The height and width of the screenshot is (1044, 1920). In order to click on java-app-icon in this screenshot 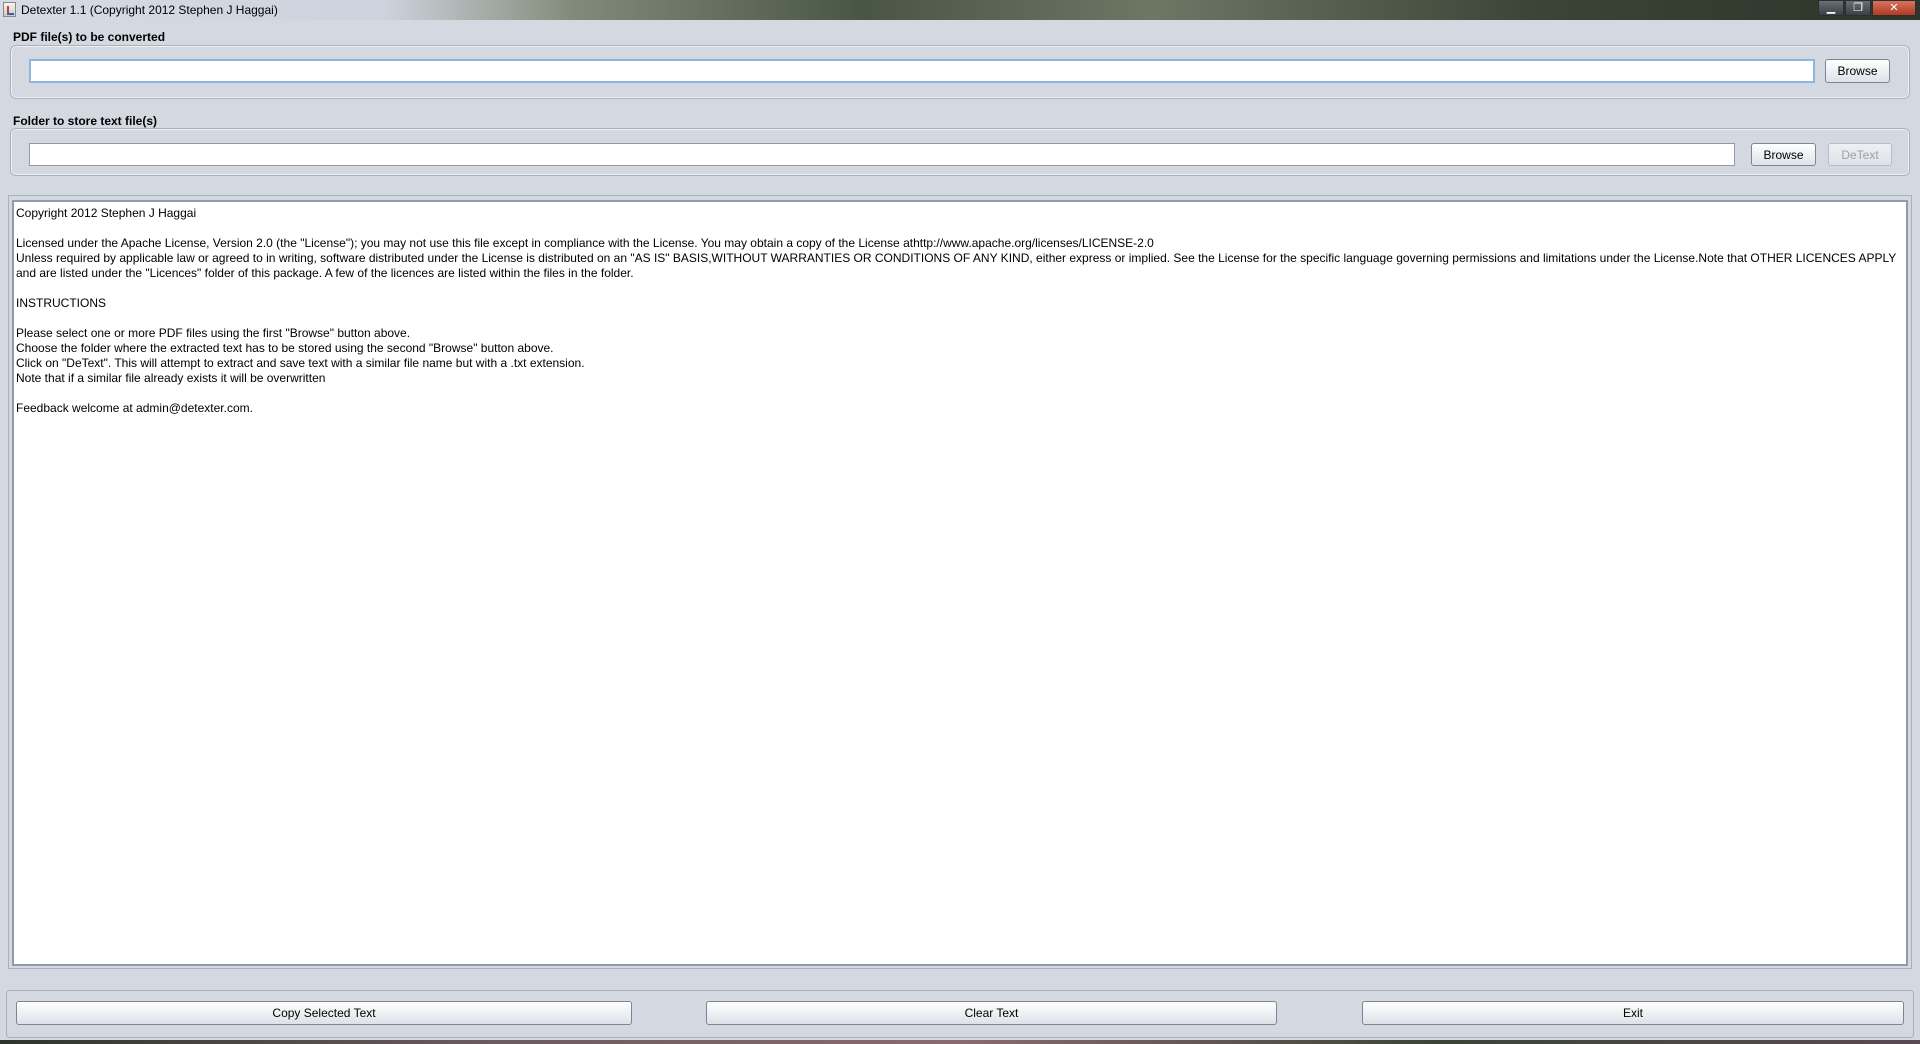, I will do `click(9, 9)`.